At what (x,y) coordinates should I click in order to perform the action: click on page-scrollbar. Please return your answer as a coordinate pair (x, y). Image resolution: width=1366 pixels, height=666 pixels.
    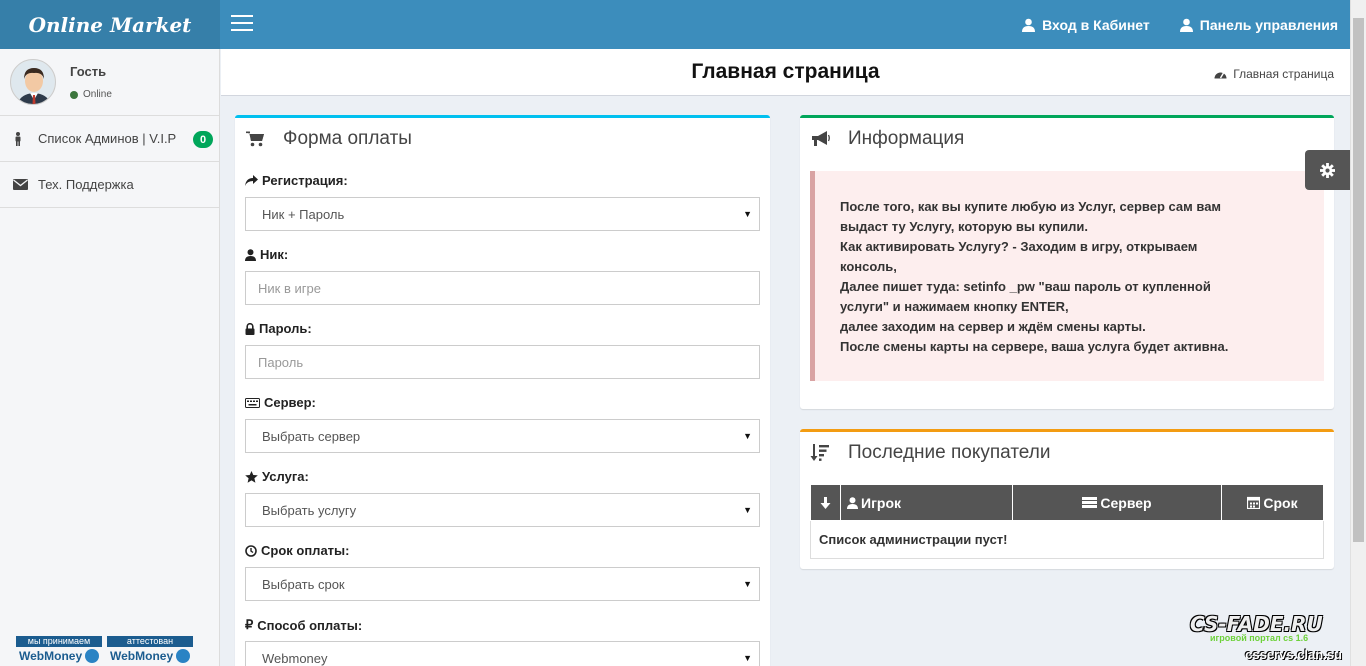
    Looking at the image, I should click on (1358, 333).